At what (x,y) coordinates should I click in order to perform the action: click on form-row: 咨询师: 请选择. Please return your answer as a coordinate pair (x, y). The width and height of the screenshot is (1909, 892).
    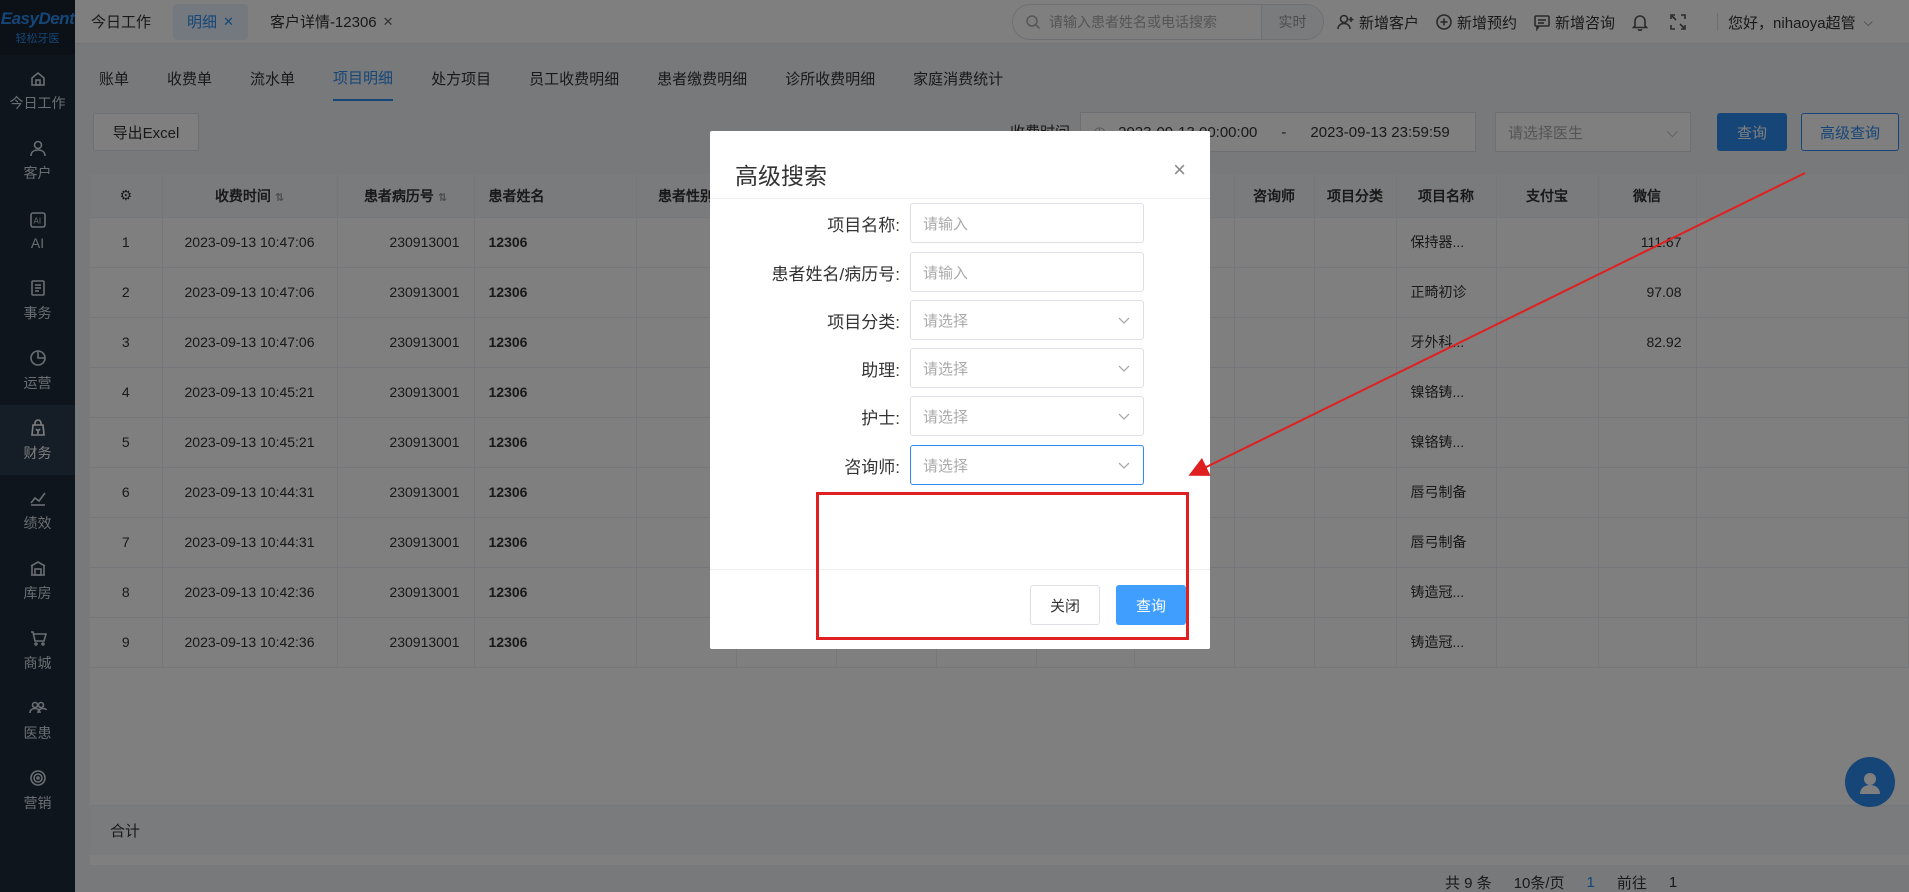
    Looking at the image, I should click on (960, 465).